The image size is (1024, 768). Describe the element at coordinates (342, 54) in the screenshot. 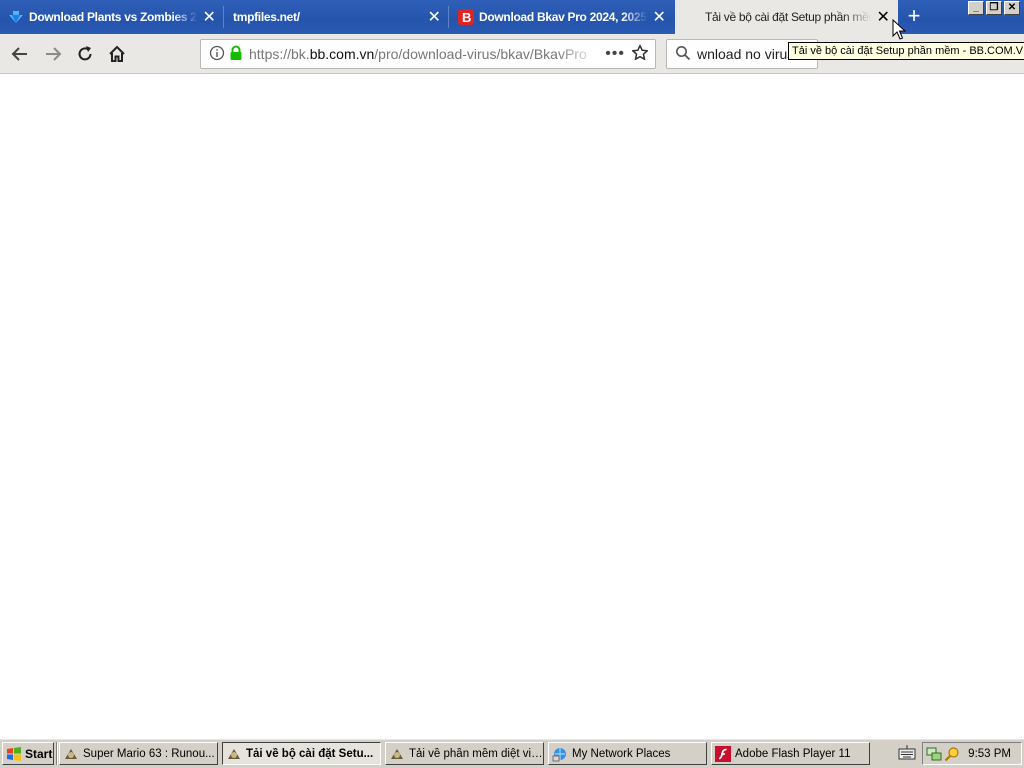

I see `url-domain: bb.com.vn` at that location.